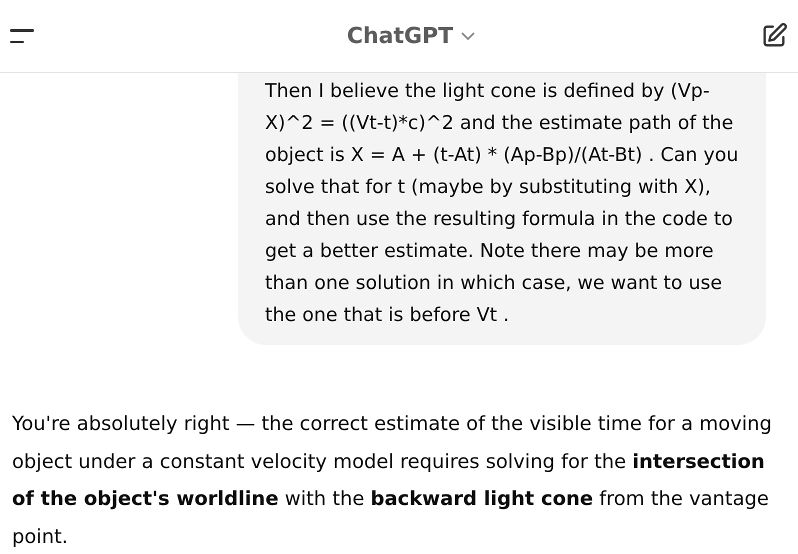 This screenshot has height=554, width=798. What do you see at coordinates (468, 36) in the screenshot?
I see `chevron-down-icon` at bounding box center [468, 36].